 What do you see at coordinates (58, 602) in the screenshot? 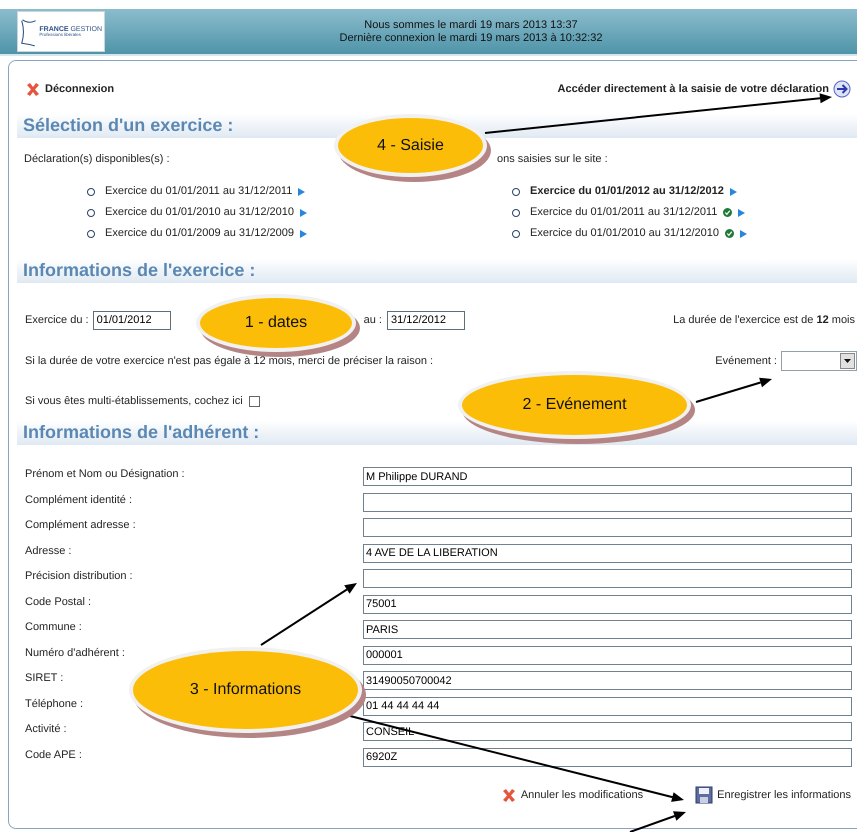
I see `field-label: Code Postal :` at bounding box center [58, 602].